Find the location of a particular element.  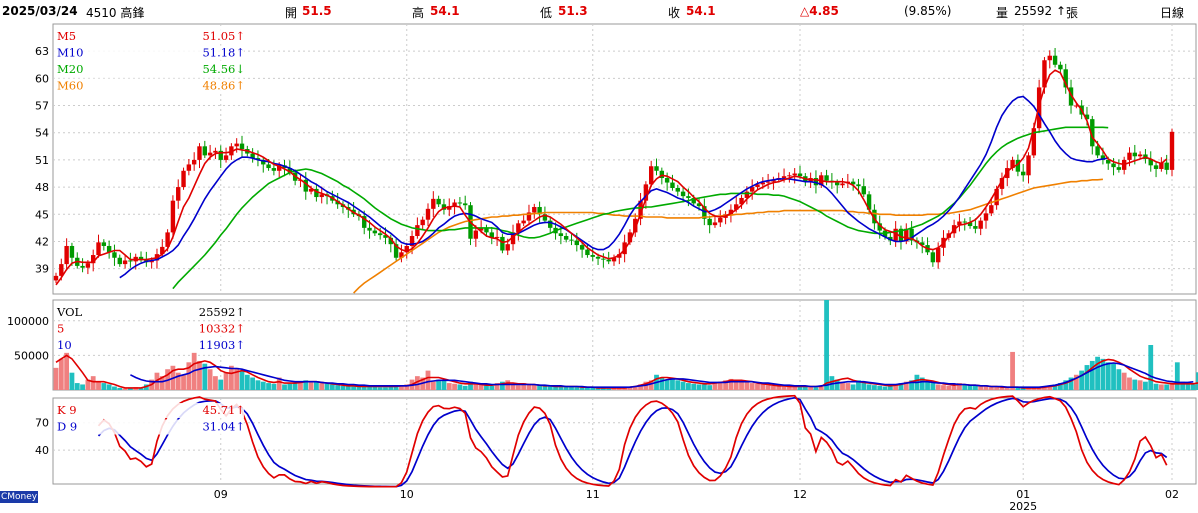

kd-legend-value: 31.04↑ is located at coordinates (223, 427).